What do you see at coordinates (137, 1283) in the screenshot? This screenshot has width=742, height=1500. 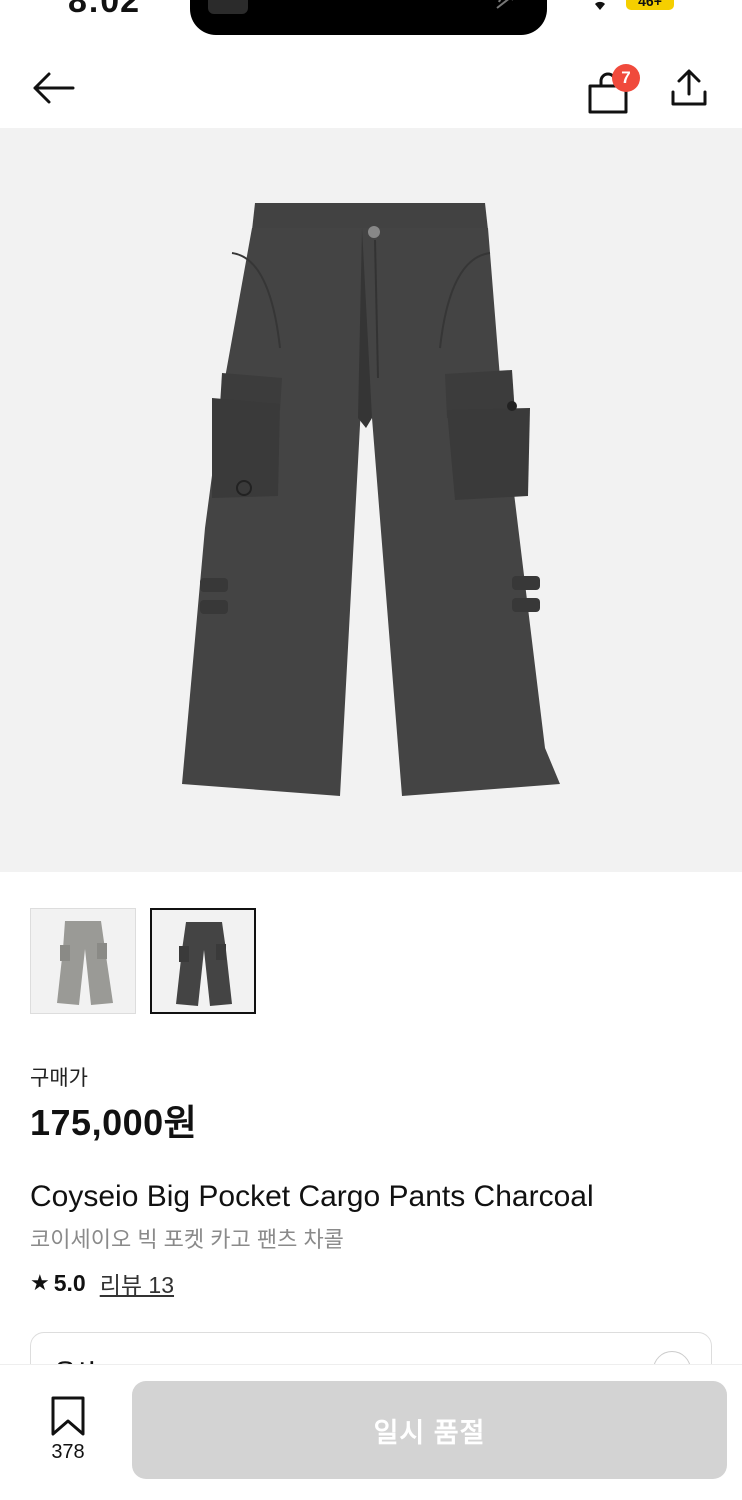 I see `review-link: 리뷰 13` at bounding box center [137, 1283].